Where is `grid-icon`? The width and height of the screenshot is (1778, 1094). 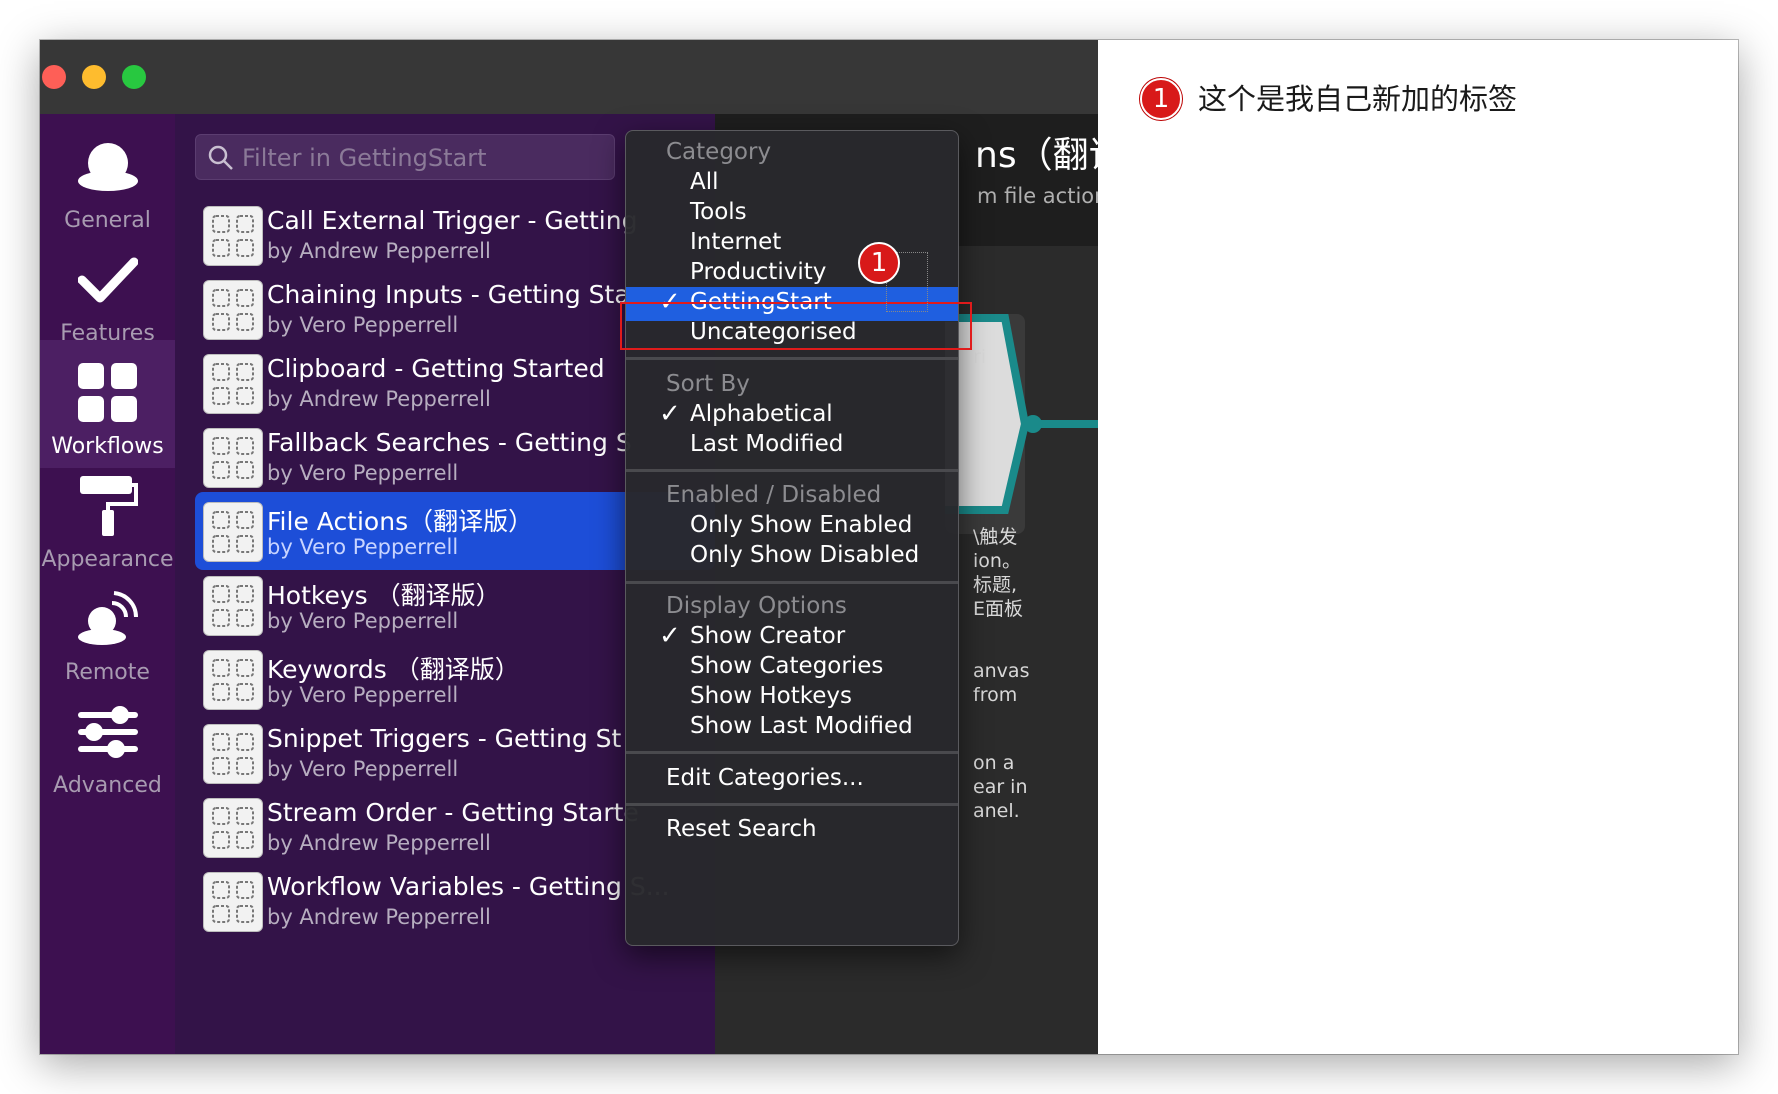
grid-icon is located at coordinates (107, 393).